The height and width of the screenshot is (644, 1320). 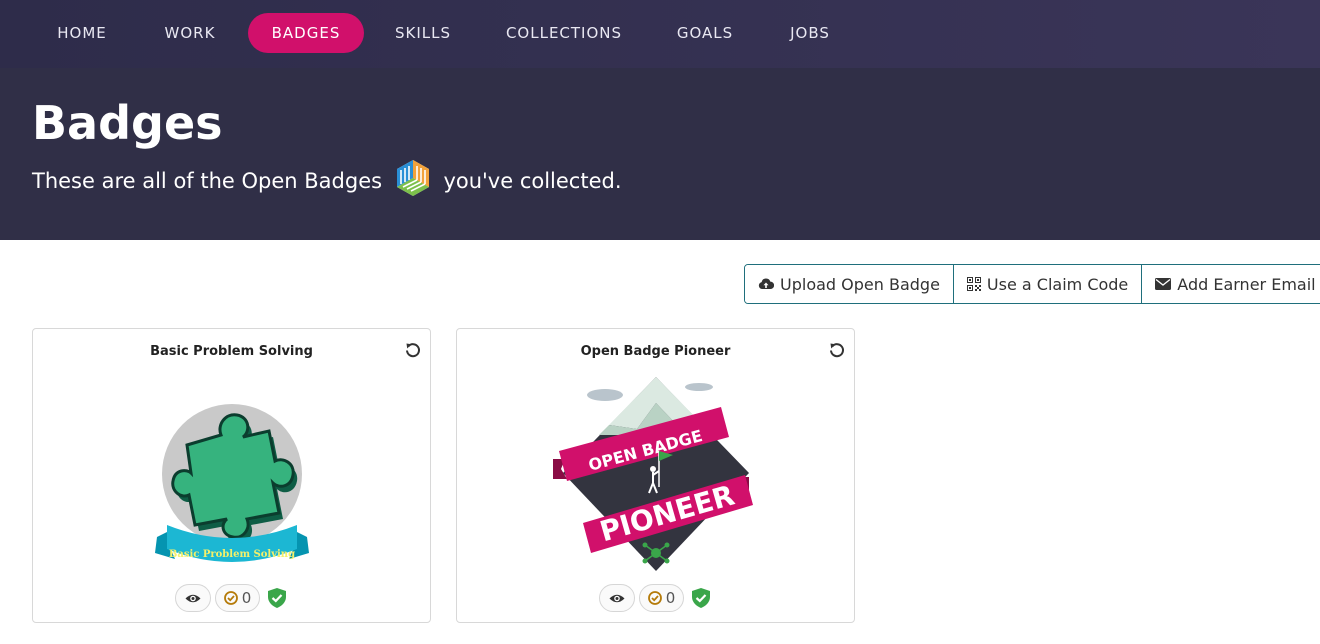 I want to click on upload-open-badge-button: Upload Open Badge, so click(x=849, y=284).